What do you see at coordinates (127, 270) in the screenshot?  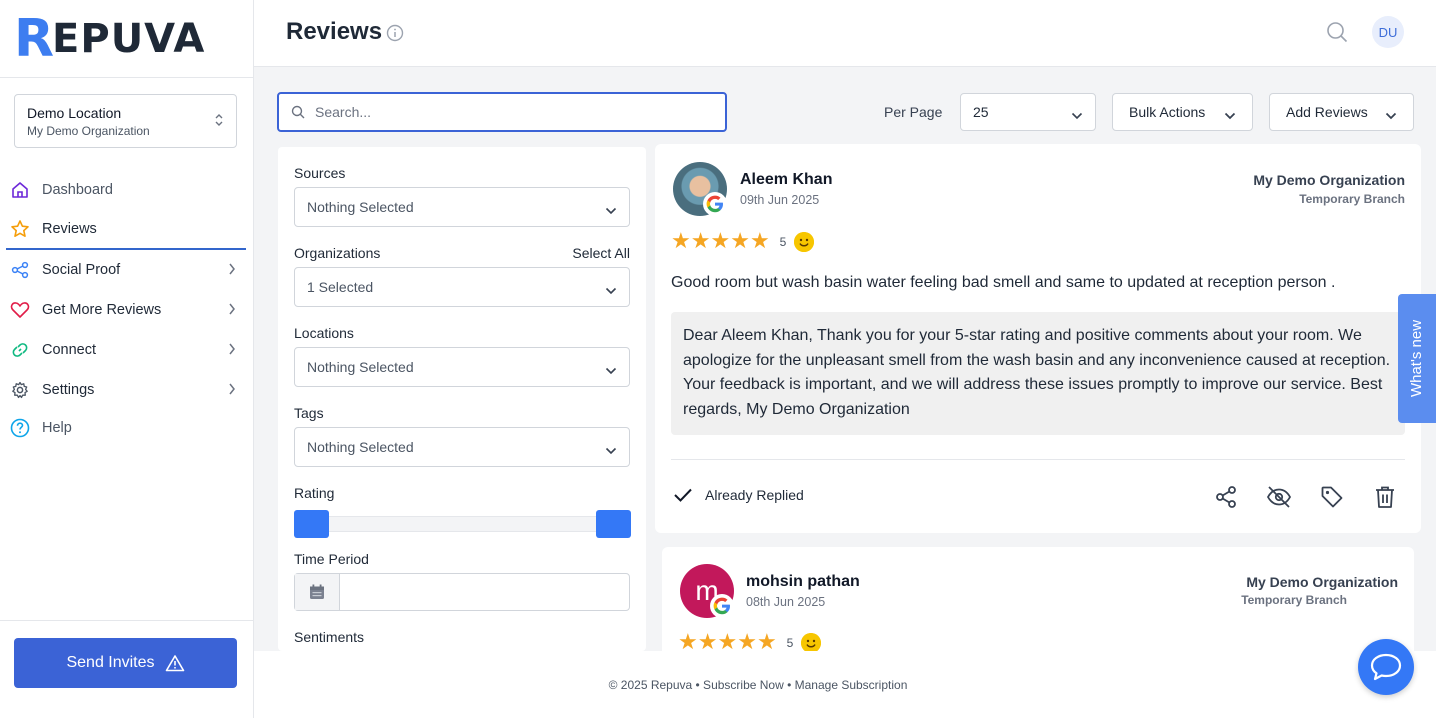 I see `sidebar-item-social-proof: Social Proof` at bounding box center [127, 270].